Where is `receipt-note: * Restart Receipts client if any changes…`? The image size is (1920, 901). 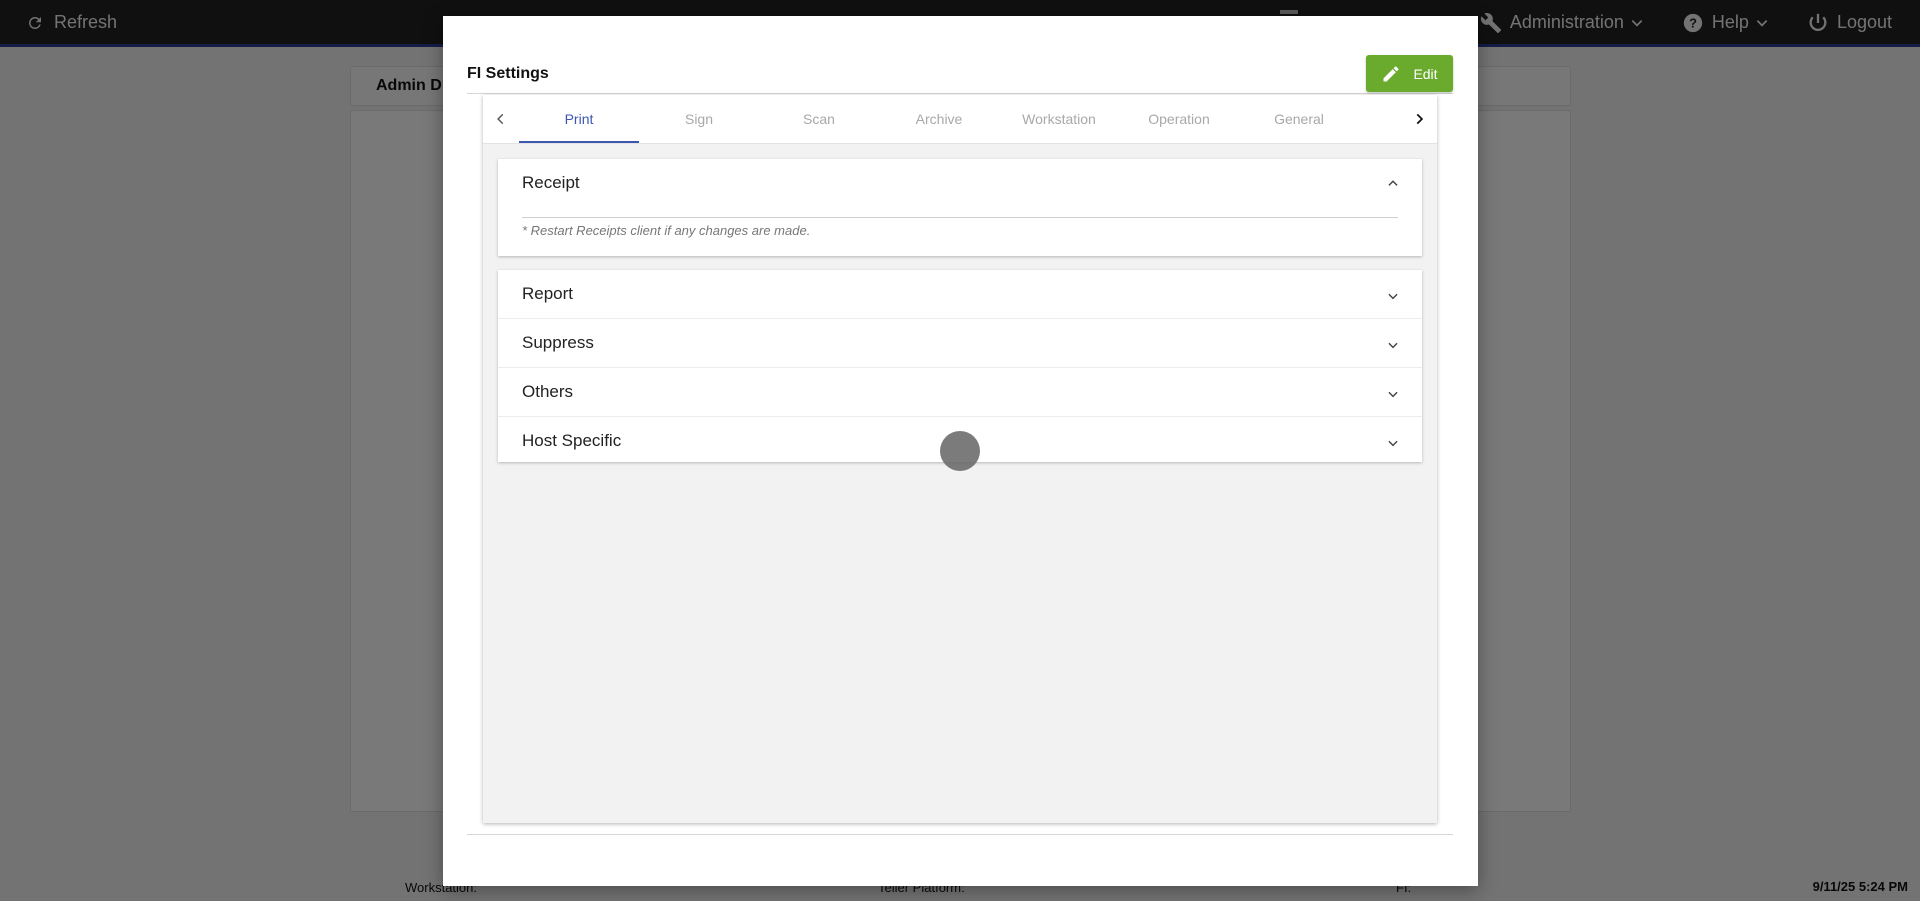 receipt-note: * Restart Receipts client if any changes… is located at coordinates (666, 230).